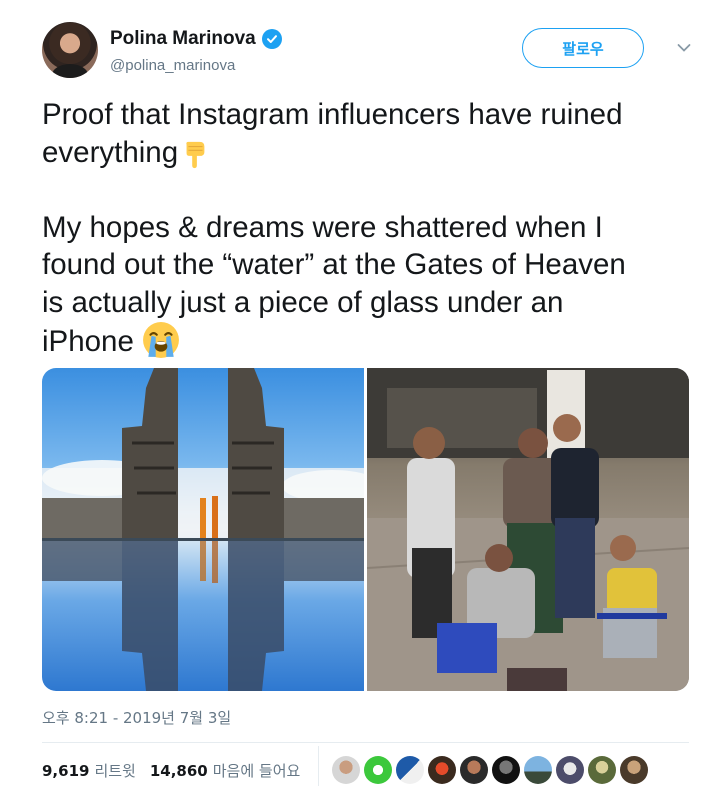 The image size is (728, 795). What do you see at coordinates (183, 39) in the screenshot?
I see `author-name: Polina Marinova` at bounding box center [183, 39].